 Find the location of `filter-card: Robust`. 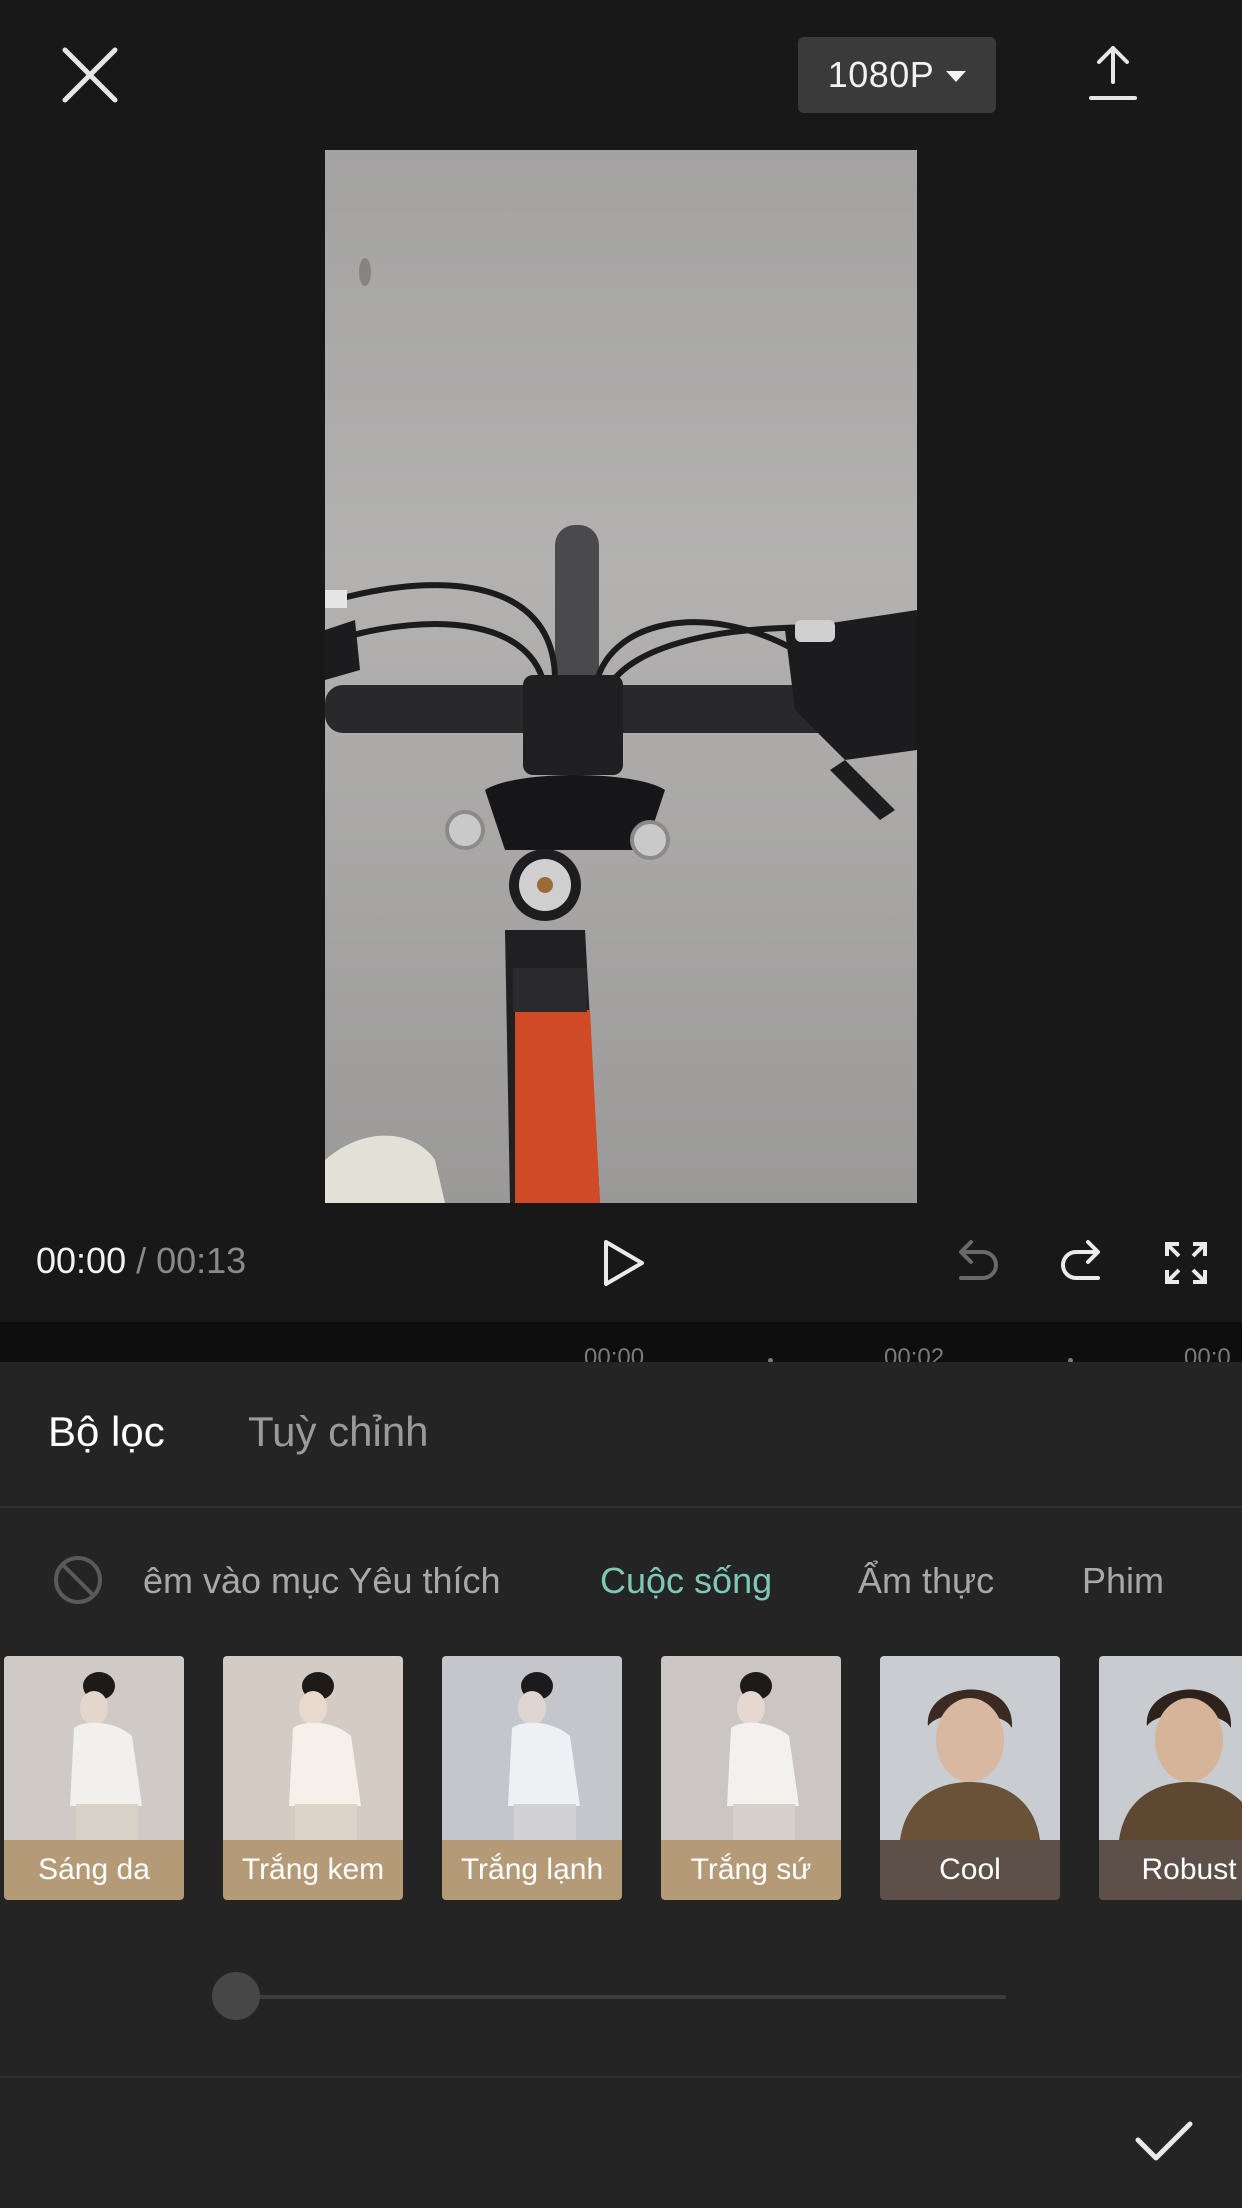

filter-card: Robust is located at coordinates (1170, 1778).